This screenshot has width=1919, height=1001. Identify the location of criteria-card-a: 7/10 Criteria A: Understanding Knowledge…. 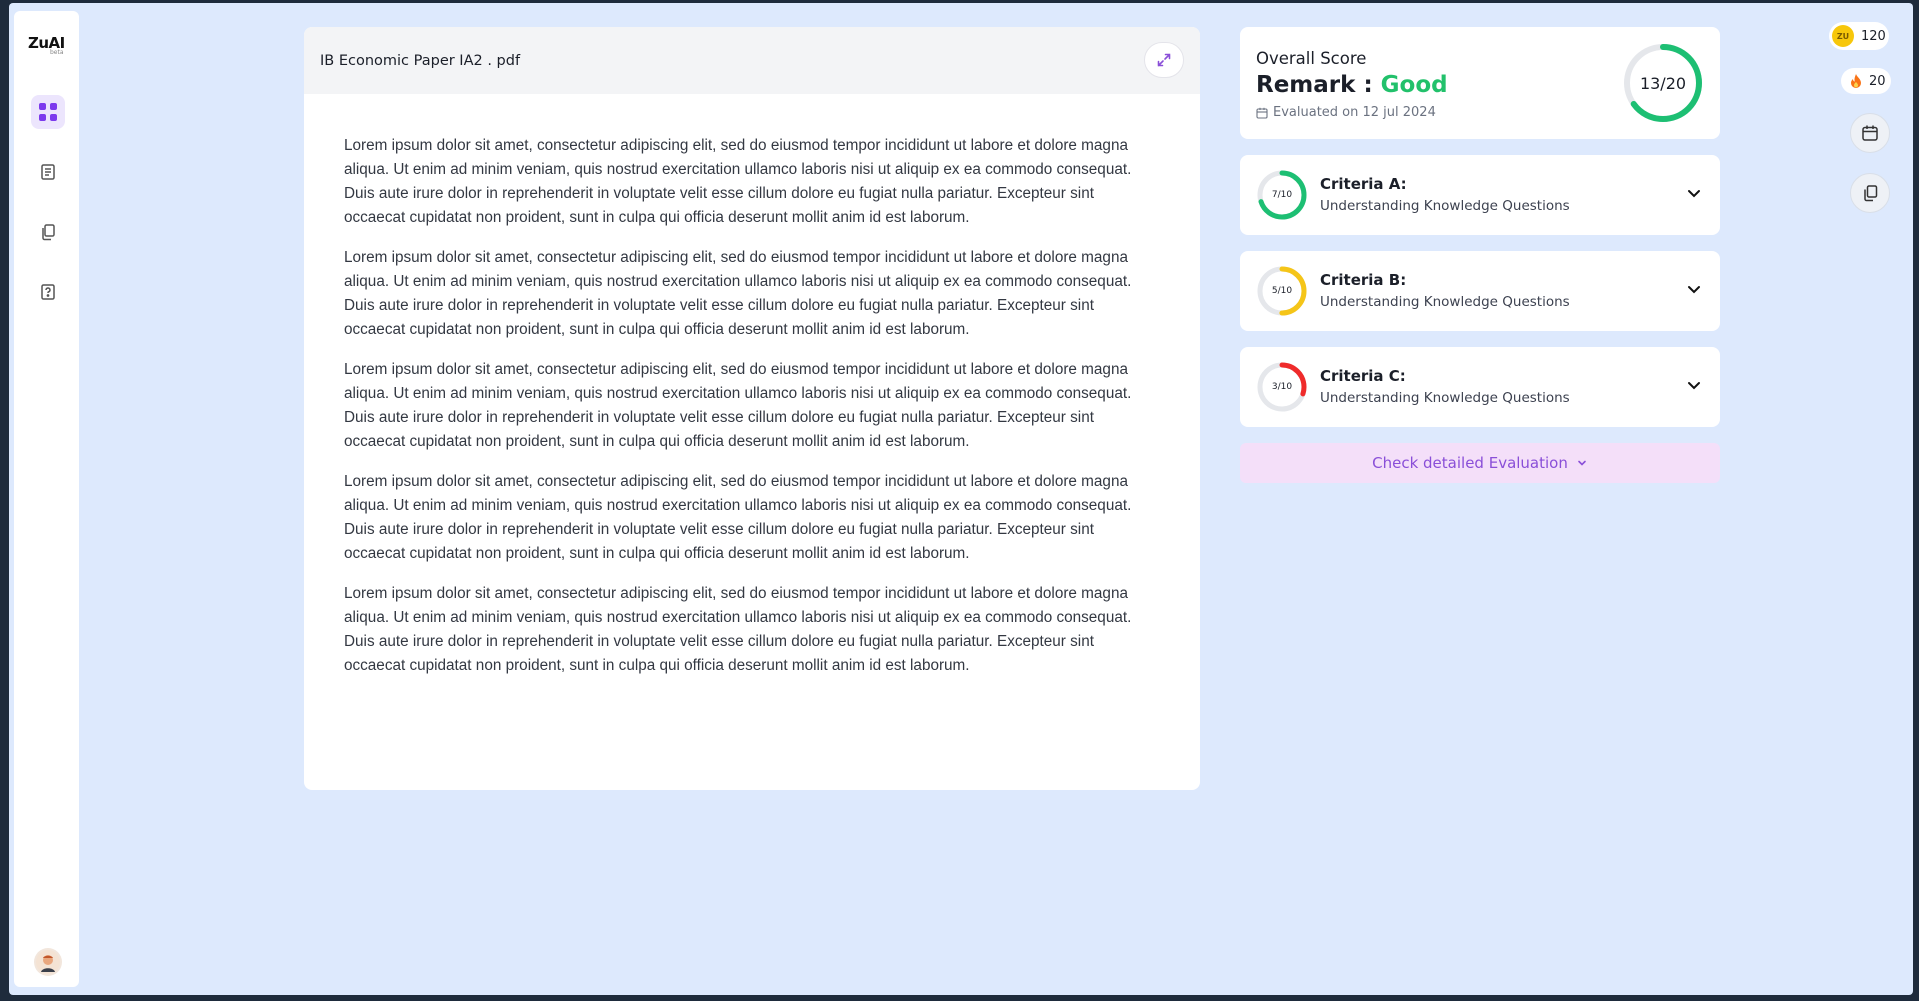
(1480, 195).